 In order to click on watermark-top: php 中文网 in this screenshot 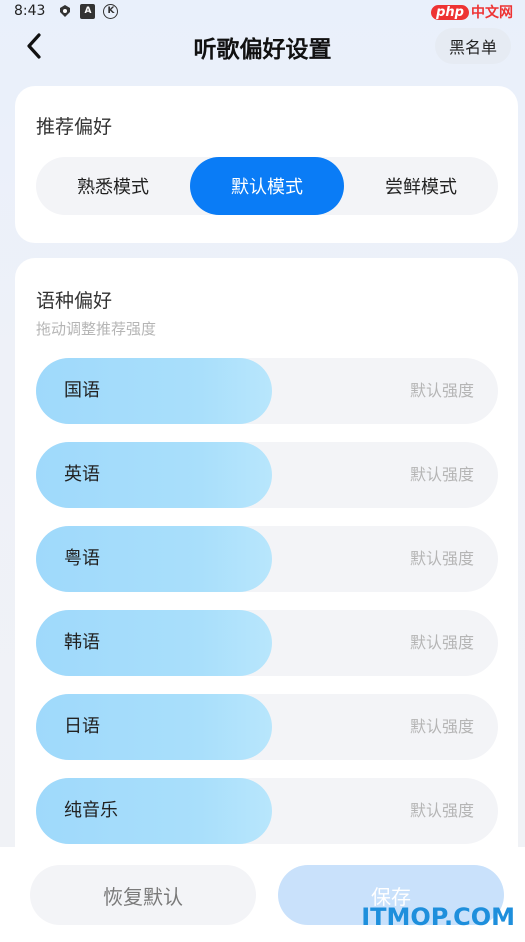, I will do `click(472, 12)`.